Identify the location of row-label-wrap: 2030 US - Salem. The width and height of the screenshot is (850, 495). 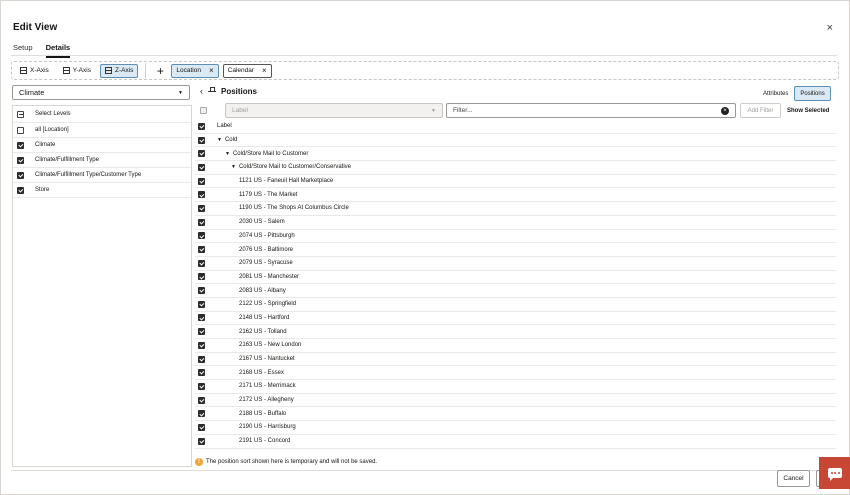
(262, 222).